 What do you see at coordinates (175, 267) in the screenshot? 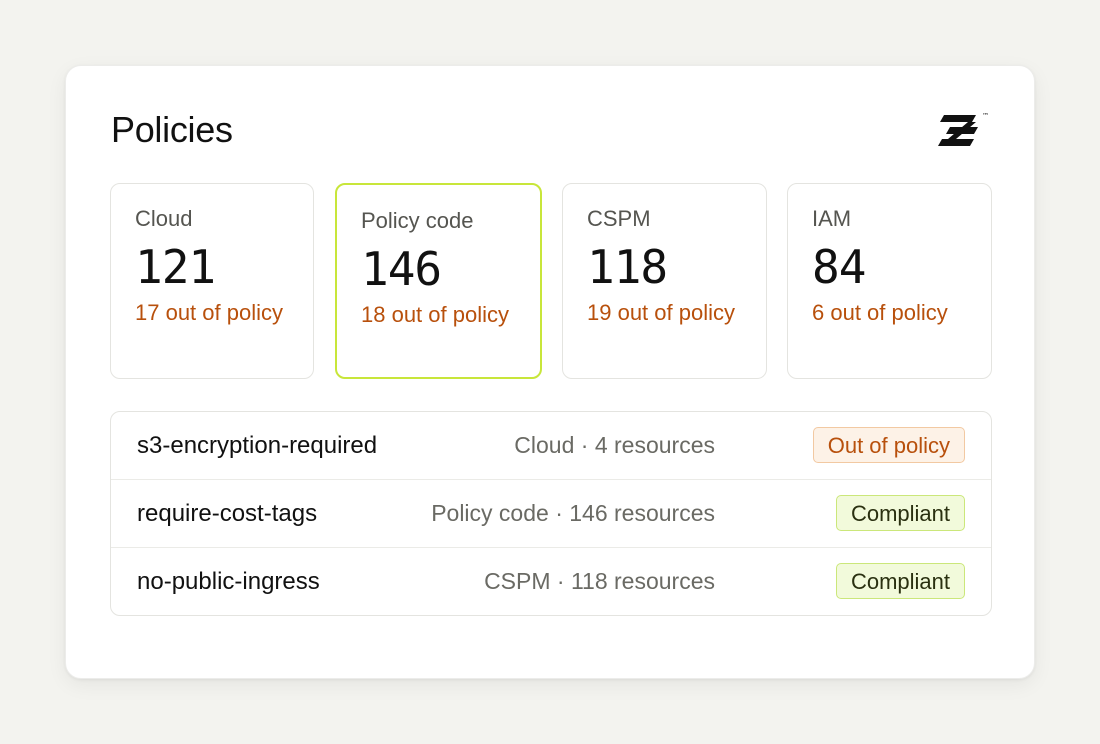
I see `stat-value: 121` at bounding box center [175, 267].